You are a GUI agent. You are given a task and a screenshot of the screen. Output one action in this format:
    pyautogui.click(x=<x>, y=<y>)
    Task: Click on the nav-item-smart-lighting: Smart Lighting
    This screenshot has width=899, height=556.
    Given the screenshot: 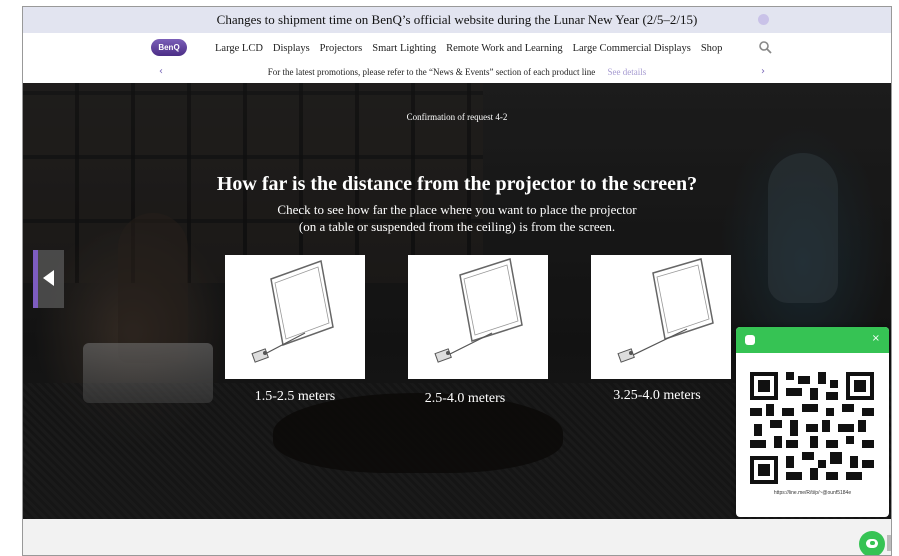 What is the action you would take?
    pyautogui.click(x=404, y=48)
    